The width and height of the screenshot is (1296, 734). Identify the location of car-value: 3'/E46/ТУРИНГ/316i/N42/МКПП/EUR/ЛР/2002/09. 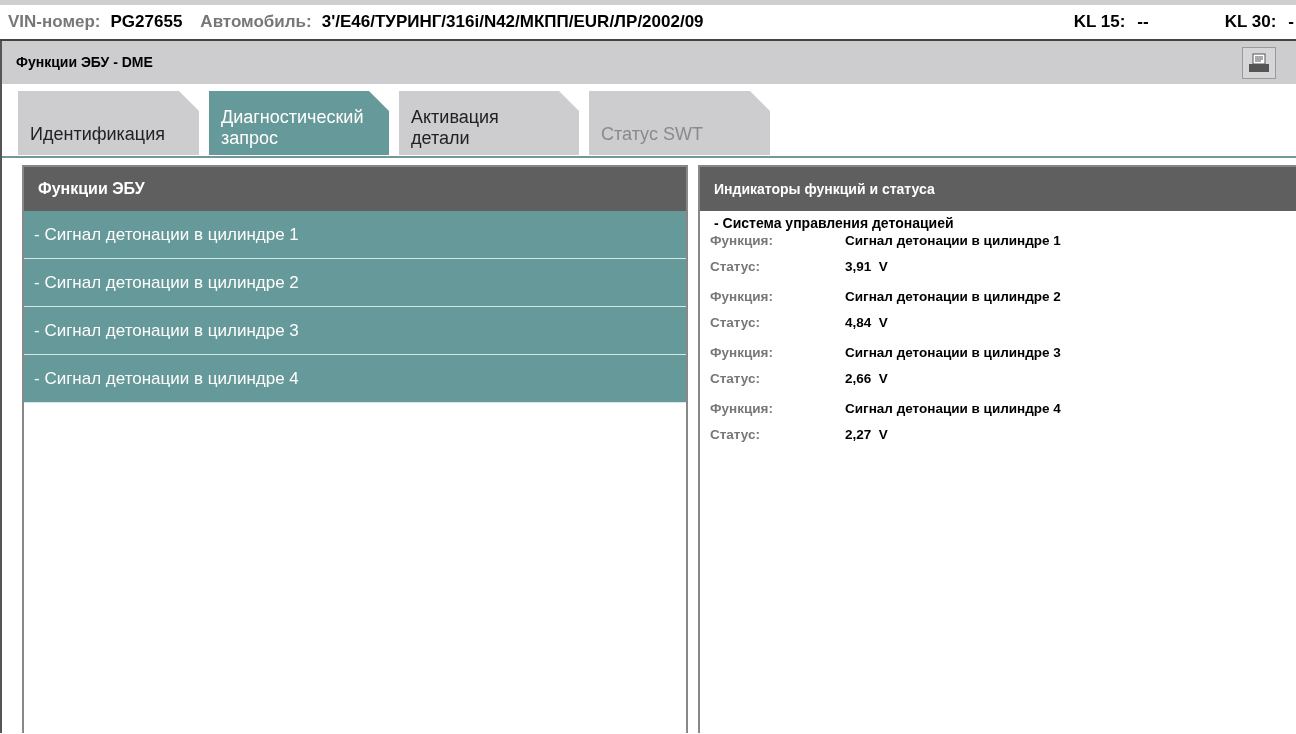
(512, 22).